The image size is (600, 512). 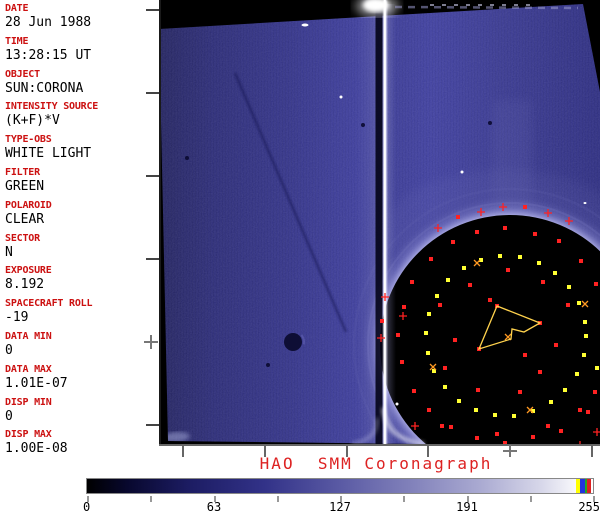 I want to click on colorbar-label: 0, so click(x=87, y=506).